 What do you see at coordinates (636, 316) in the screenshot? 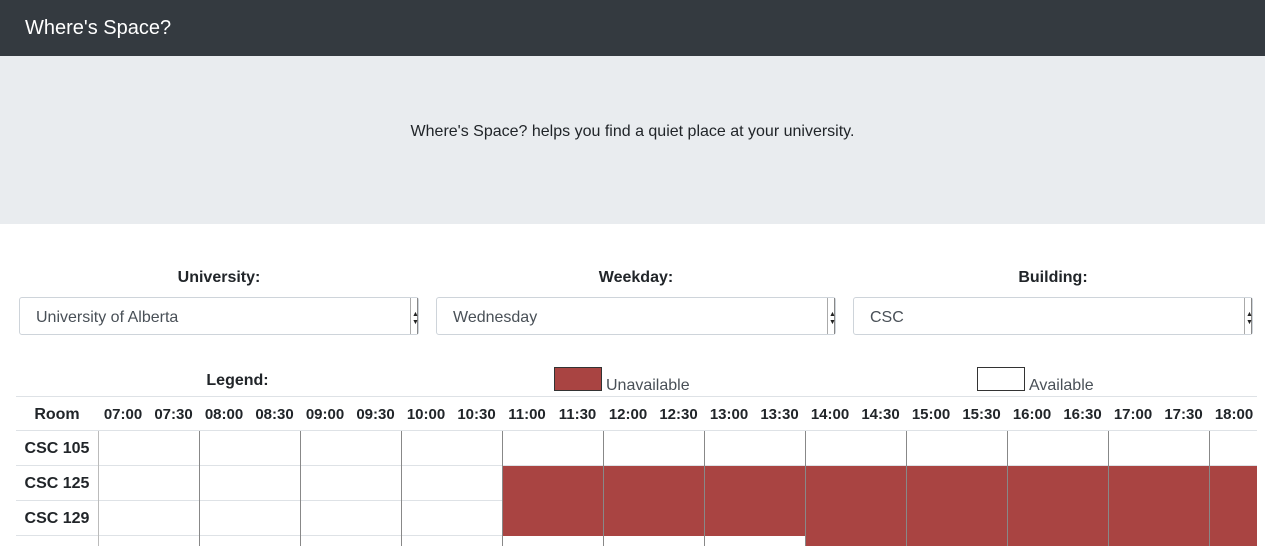
I see `weekday-select: Wednesday ▲ ▼` at bounding box center [636, 316].